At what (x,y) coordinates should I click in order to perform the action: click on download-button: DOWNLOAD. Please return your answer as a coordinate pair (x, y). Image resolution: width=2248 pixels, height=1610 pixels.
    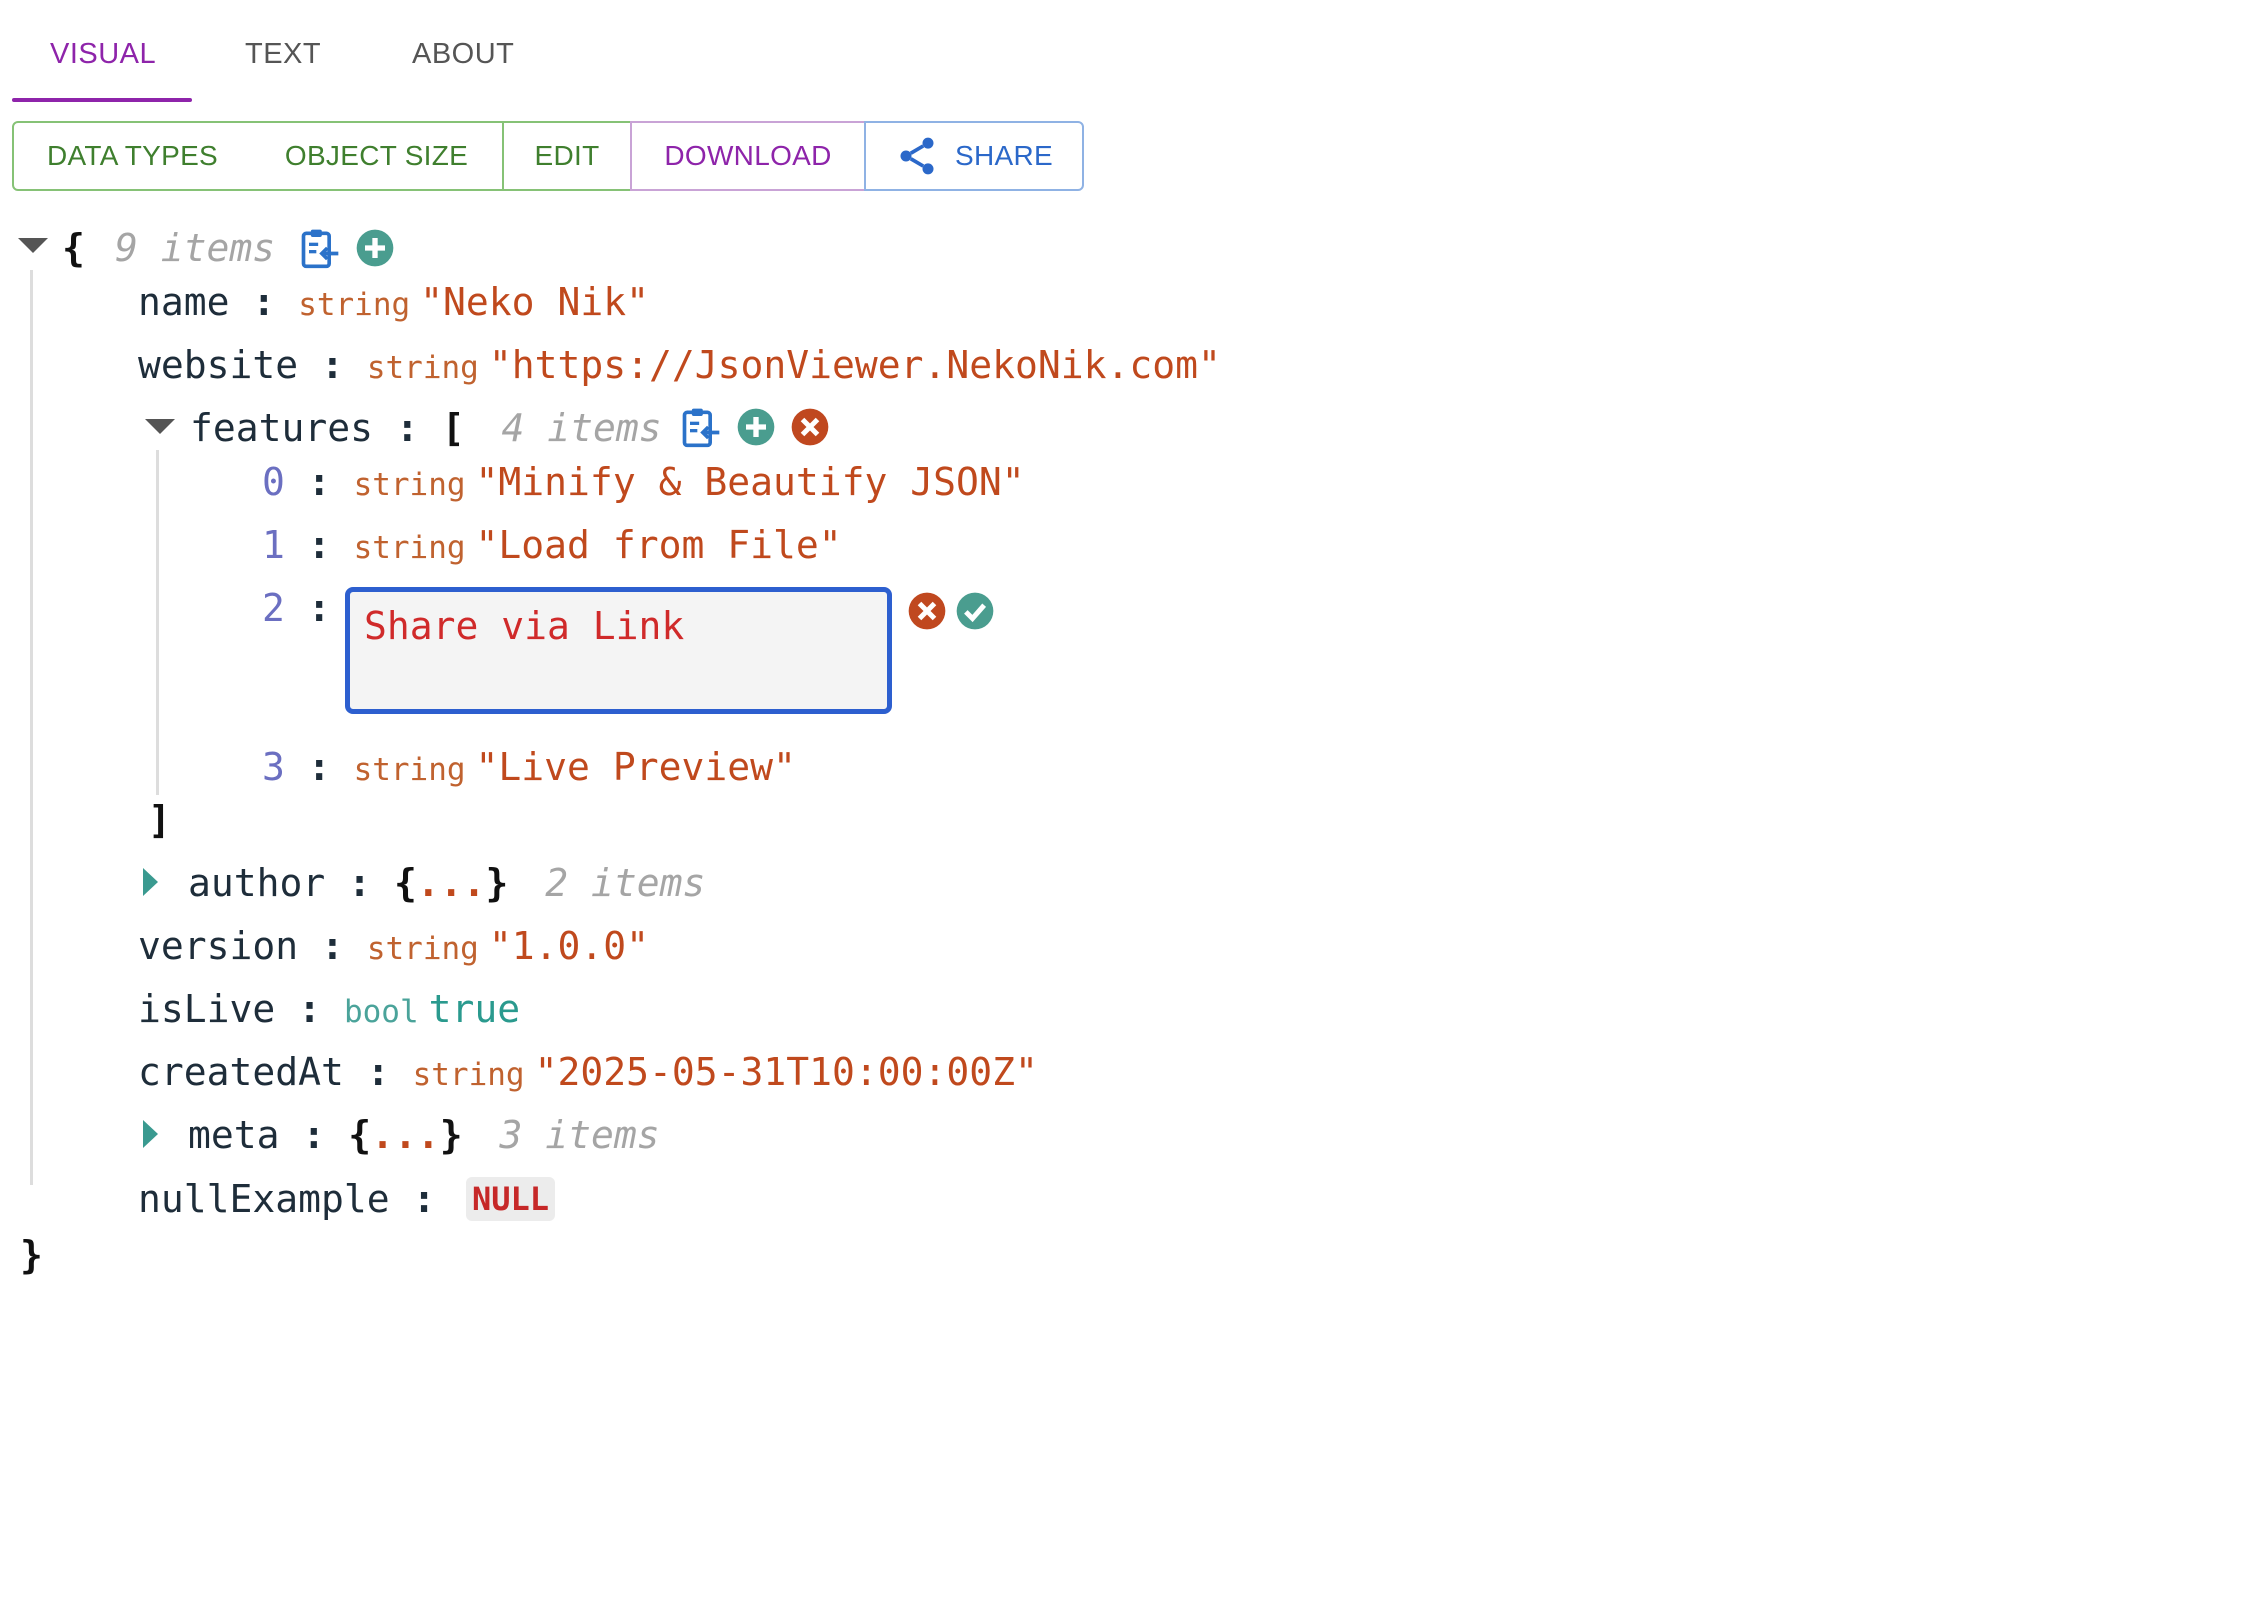
    Looking at the image, I should click on (748, 156).